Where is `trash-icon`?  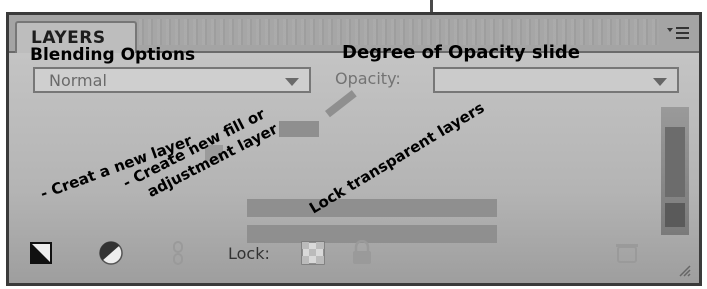
trash-icon is located at coordinates (627, 253).